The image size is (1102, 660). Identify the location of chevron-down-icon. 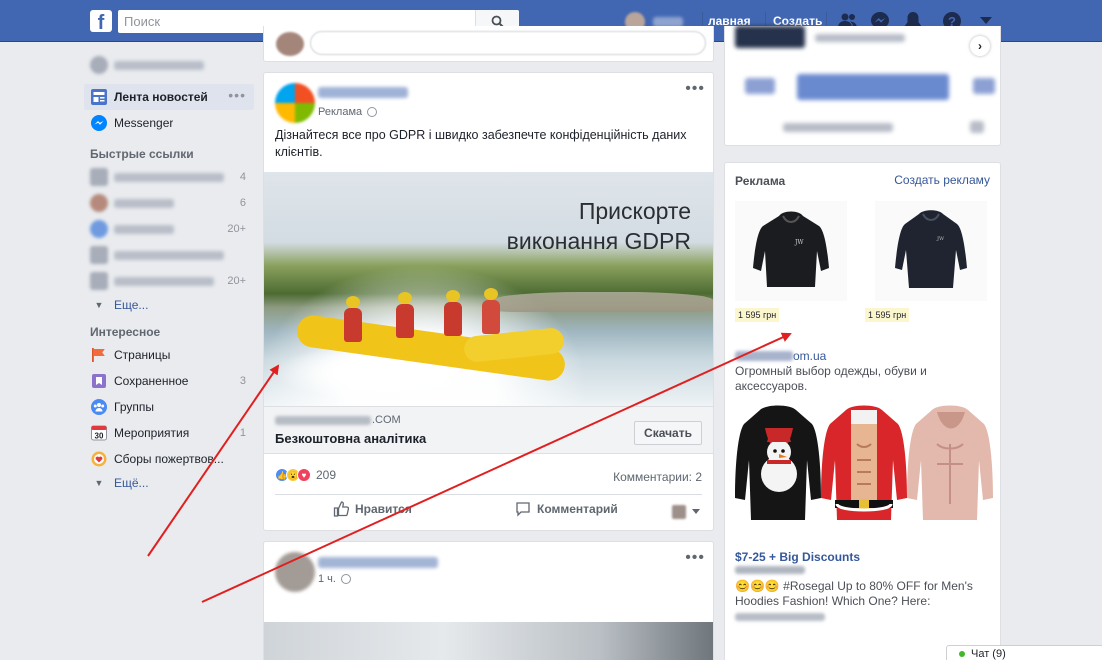
(696, 511).